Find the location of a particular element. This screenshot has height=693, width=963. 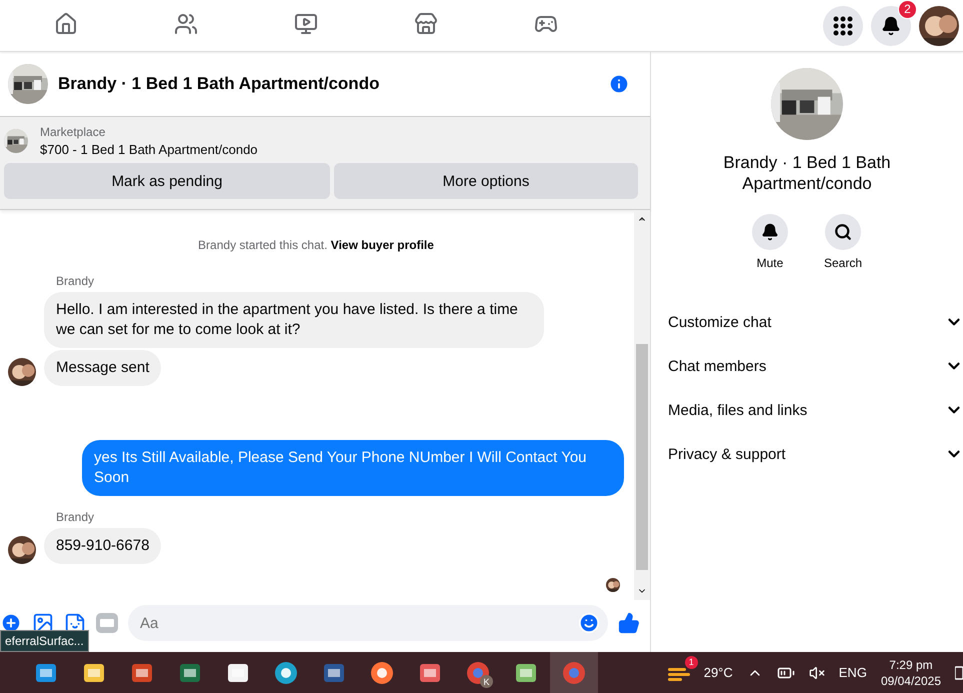

system-note: Brandy started this chat. is located at coordinates (263, 245).